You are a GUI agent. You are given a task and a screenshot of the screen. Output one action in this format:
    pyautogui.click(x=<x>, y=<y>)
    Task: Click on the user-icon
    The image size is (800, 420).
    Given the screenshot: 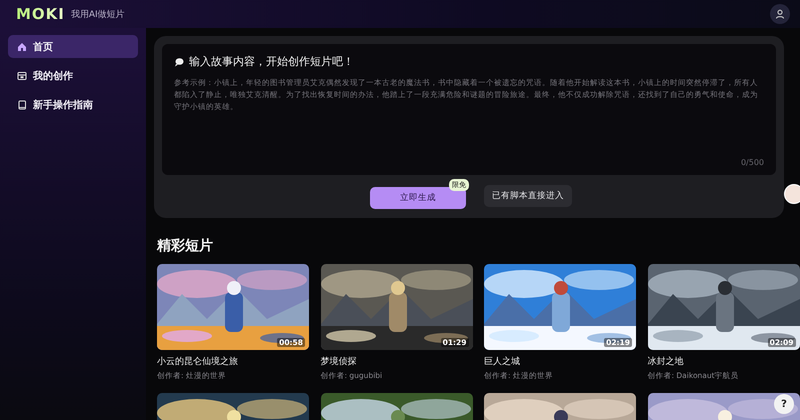 What is the action you would take?
    pyautogui.click(x=780, y=14)
    